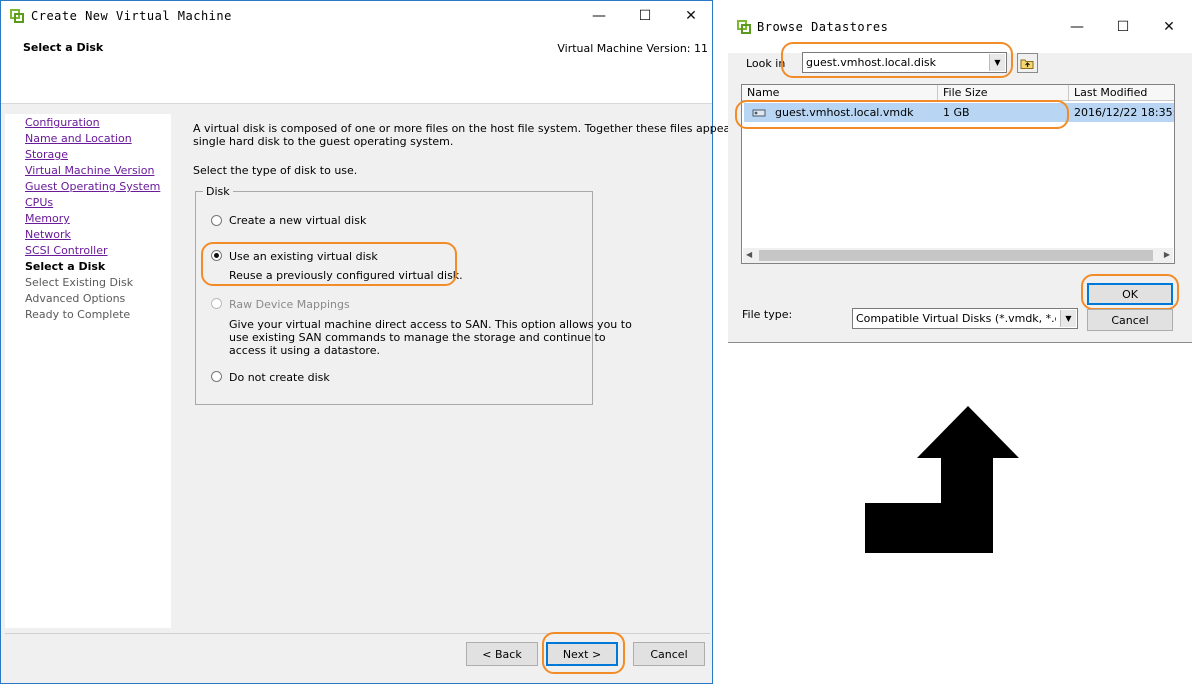  I want to click on nav-ready-to-complete: Ready to Complete, so click(78, 314).